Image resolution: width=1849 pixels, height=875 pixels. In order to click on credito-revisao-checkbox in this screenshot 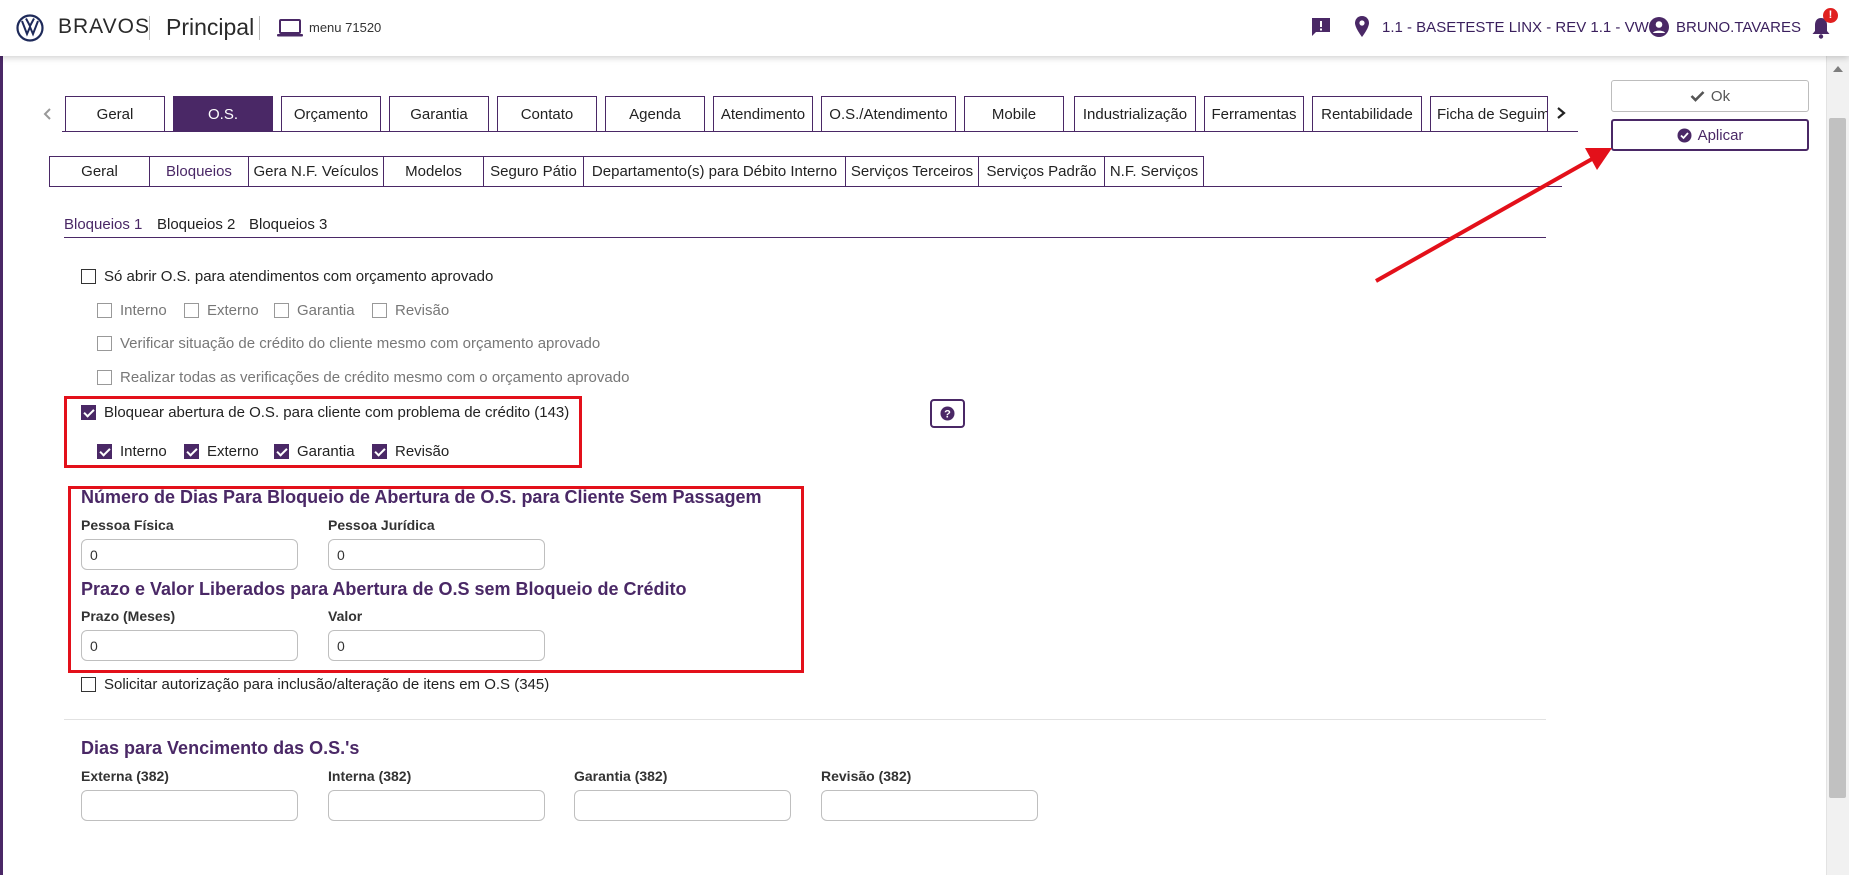, I will do `click(379, 451)`.